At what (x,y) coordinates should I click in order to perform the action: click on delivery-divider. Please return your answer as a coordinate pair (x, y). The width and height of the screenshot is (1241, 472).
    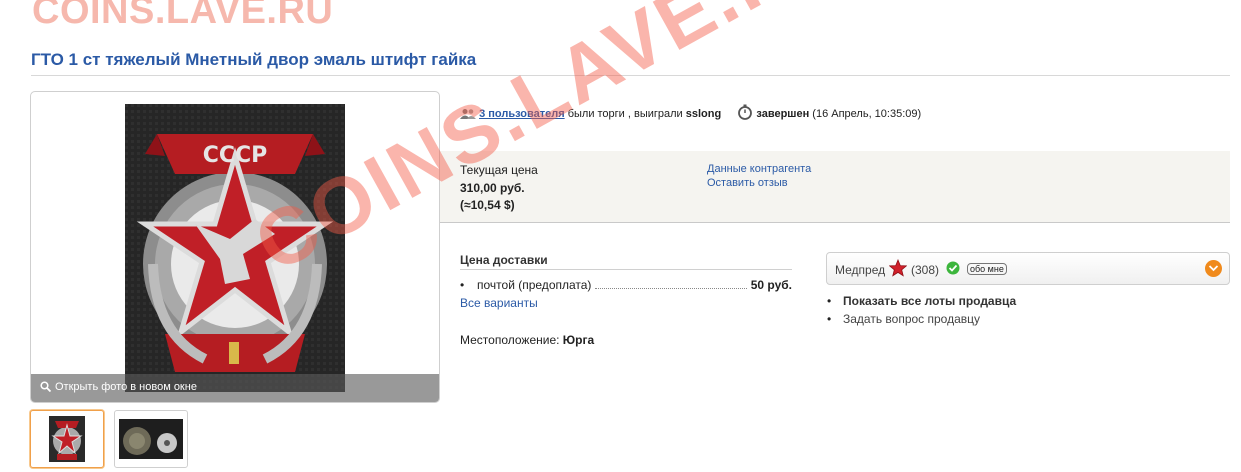
    Looking at the image, I should click on (626, 269).